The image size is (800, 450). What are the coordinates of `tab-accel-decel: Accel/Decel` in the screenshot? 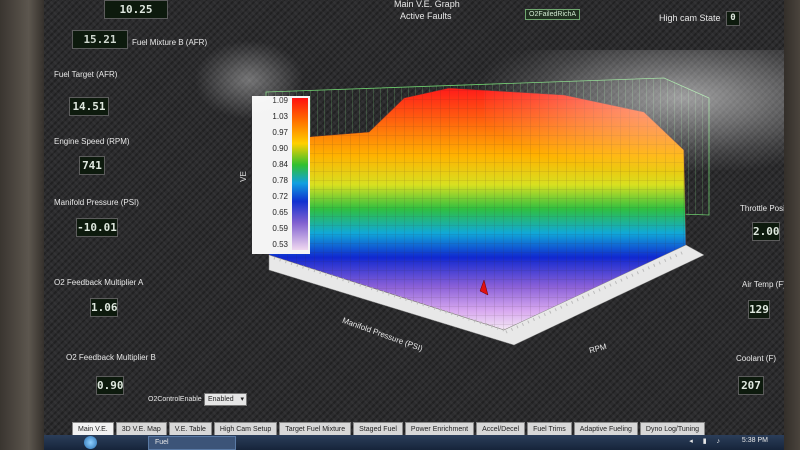 It's located at (501, 429).